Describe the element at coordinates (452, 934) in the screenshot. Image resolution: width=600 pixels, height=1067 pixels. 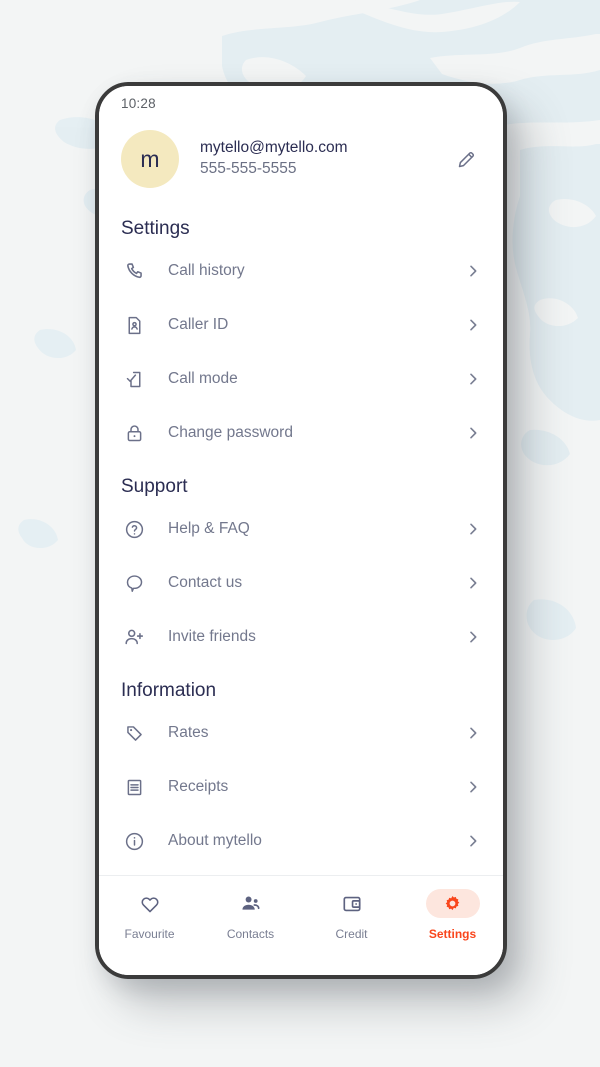
I see `tab-label: Settings` at that location.